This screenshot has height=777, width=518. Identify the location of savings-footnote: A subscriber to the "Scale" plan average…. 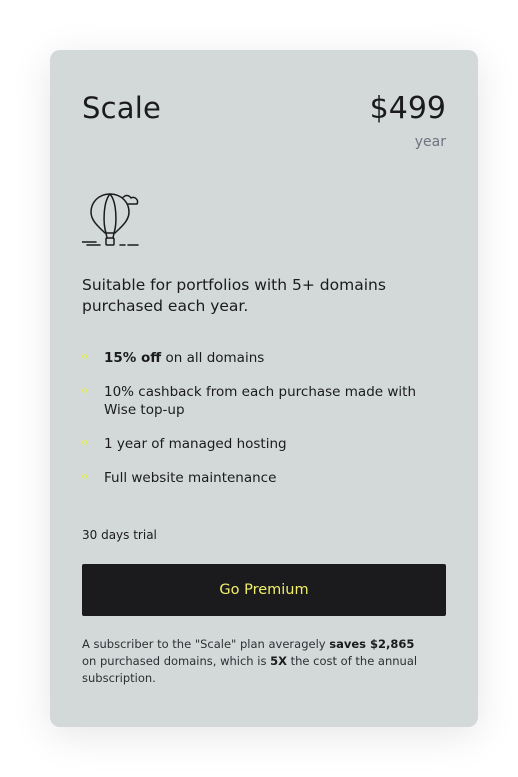
(257, 661).